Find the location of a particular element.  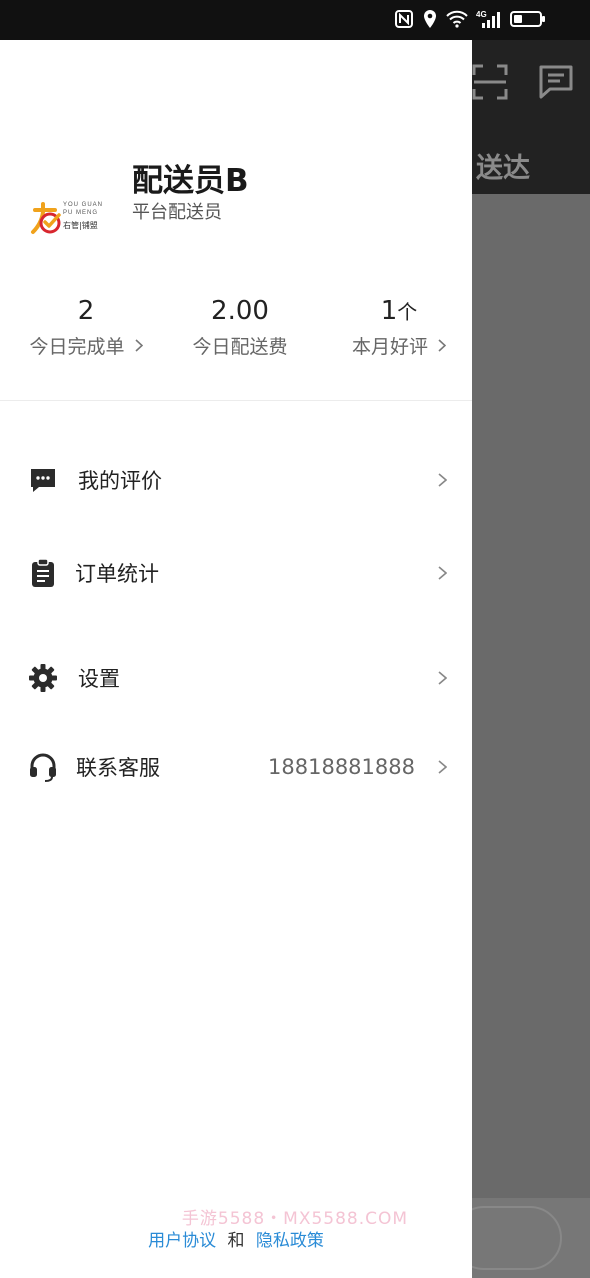

clipboard-icon is located at coordinates (43, 573).